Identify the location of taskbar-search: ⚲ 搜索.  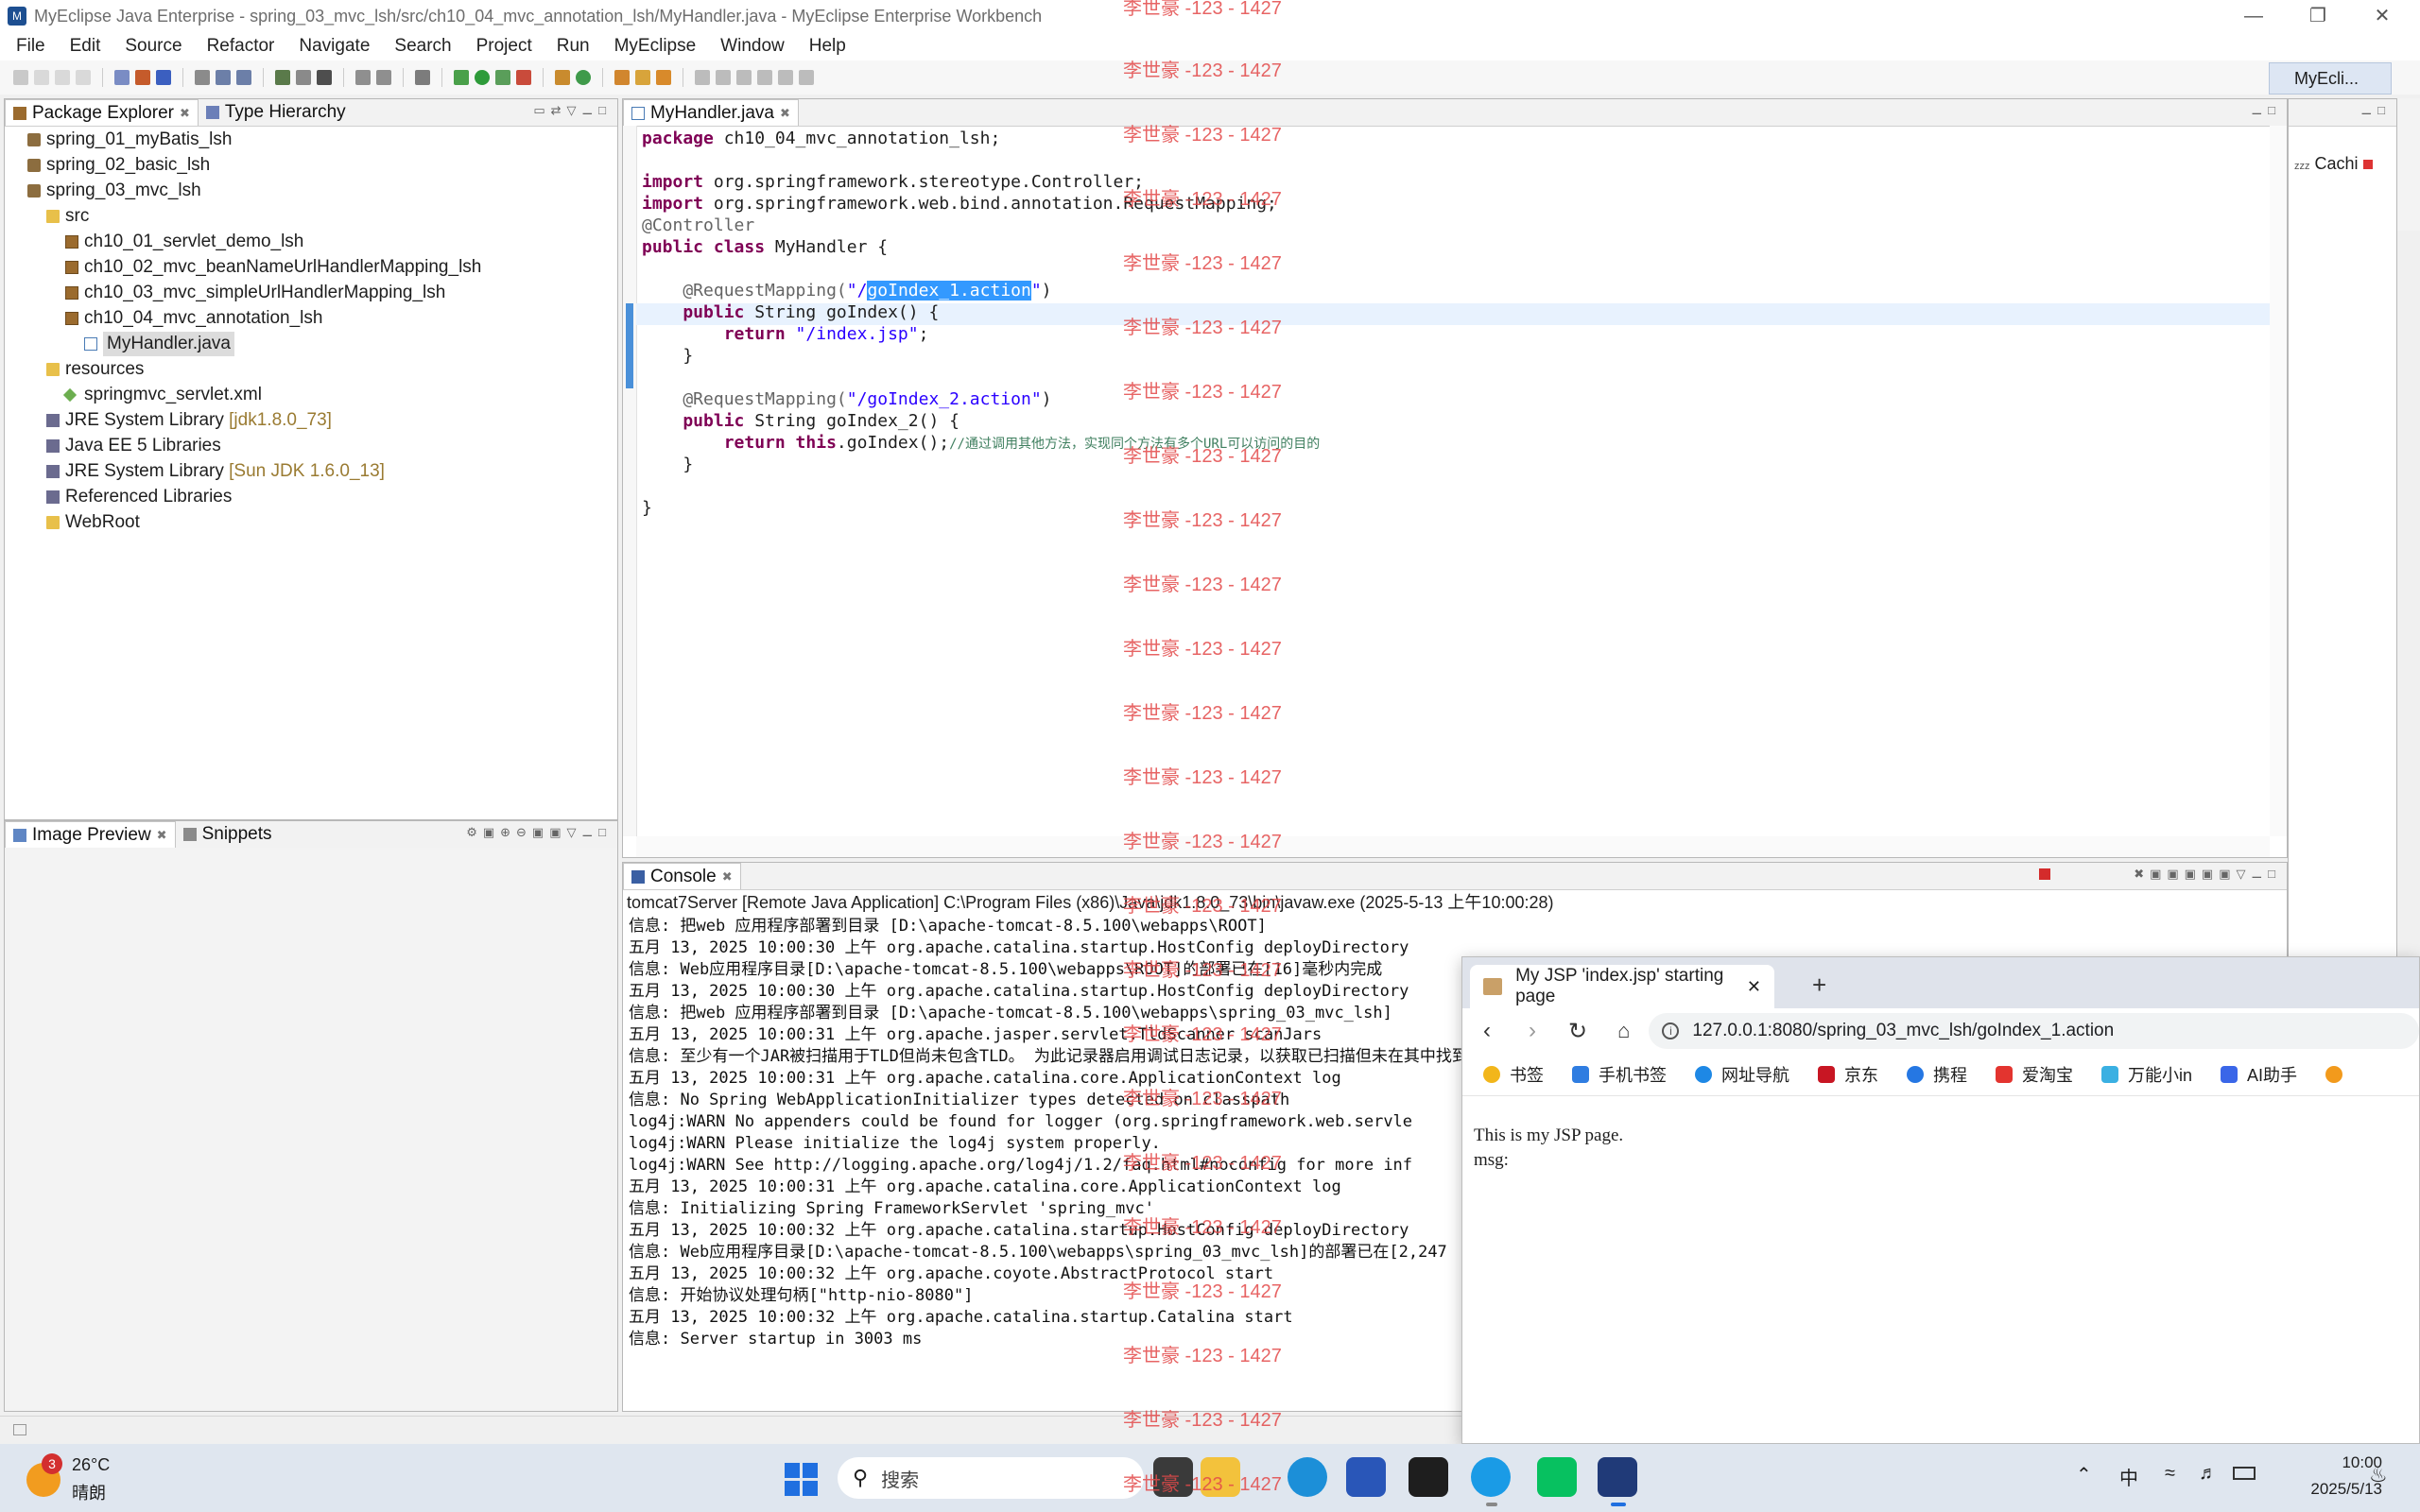
(991, 1478).